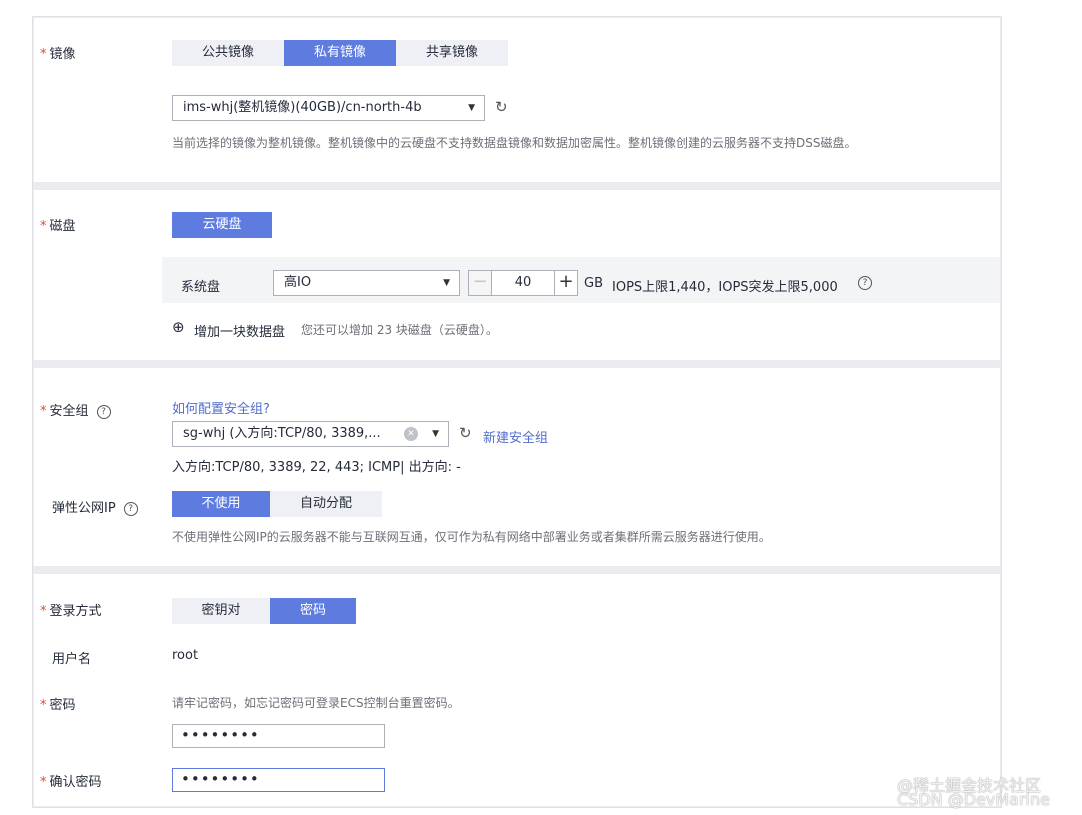 This screenshot has height=815, width=1082. What do you see at coordinates (302, 107) in the screenshot?
I see `image-select-value: ims-whj(整机镜像)(40GB)/cn-north-4b` at bounding box center [302, 107].